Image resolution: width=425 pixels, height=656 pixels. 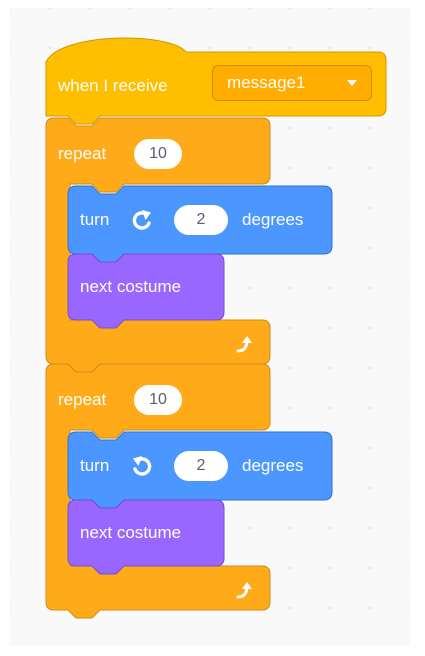 I want to click on repeat-count-input-1: 10, so click(x=158, y=154).